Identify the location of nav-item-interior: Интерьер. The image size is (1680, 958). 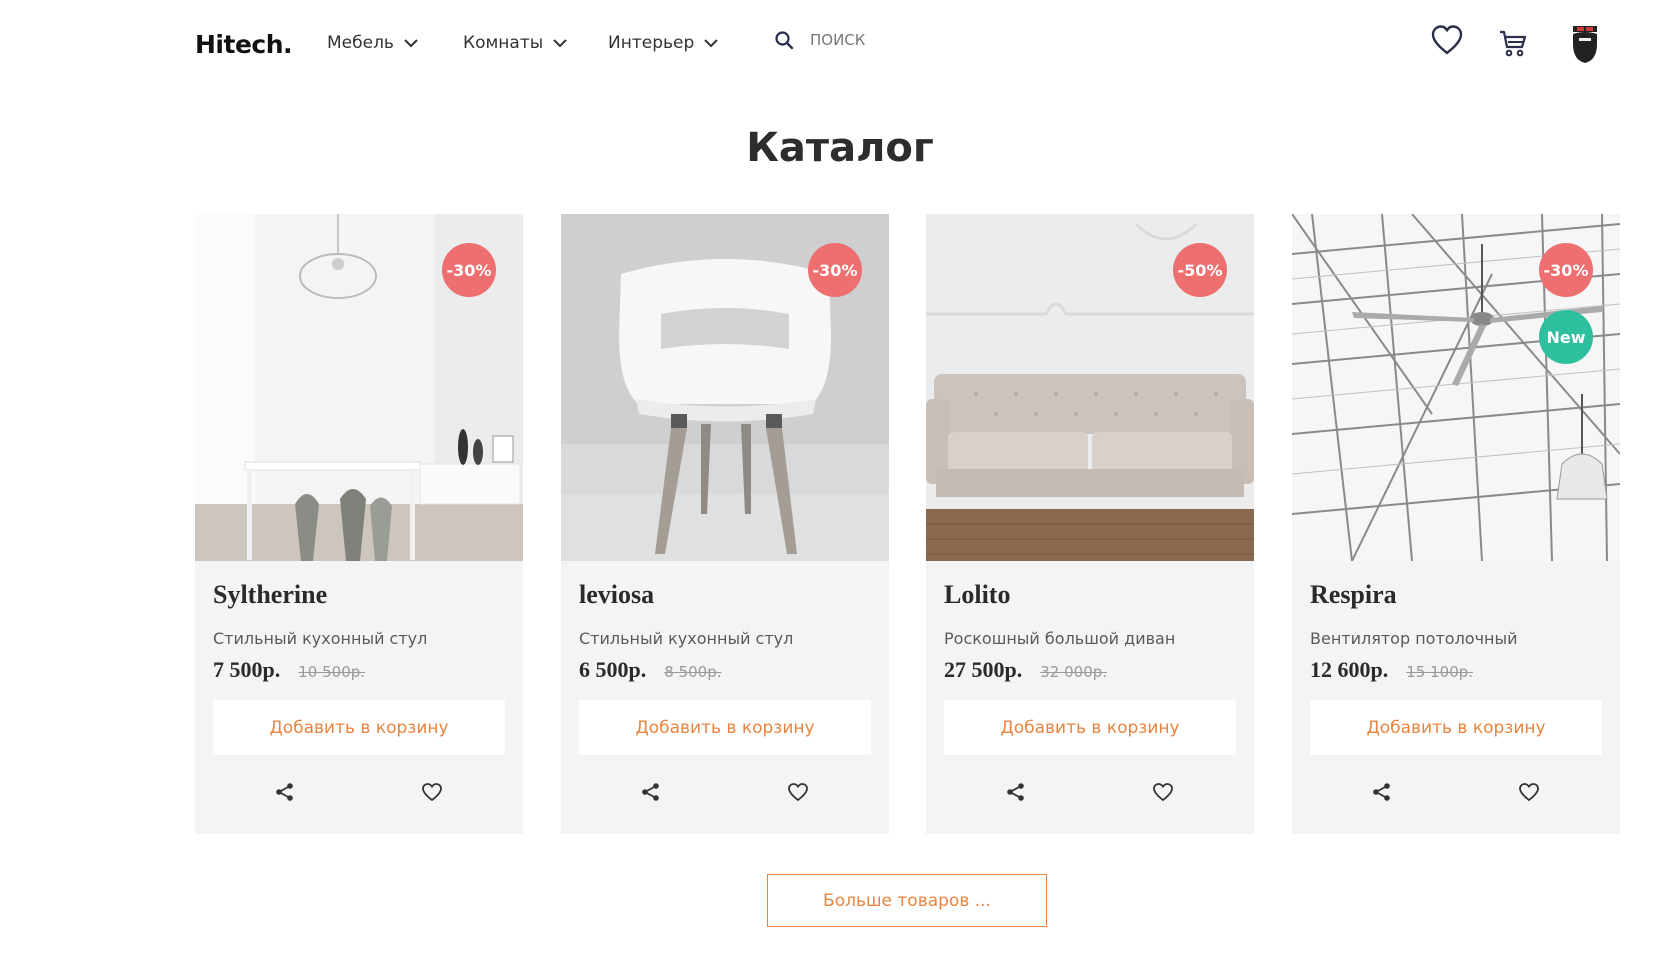
(663, 43).